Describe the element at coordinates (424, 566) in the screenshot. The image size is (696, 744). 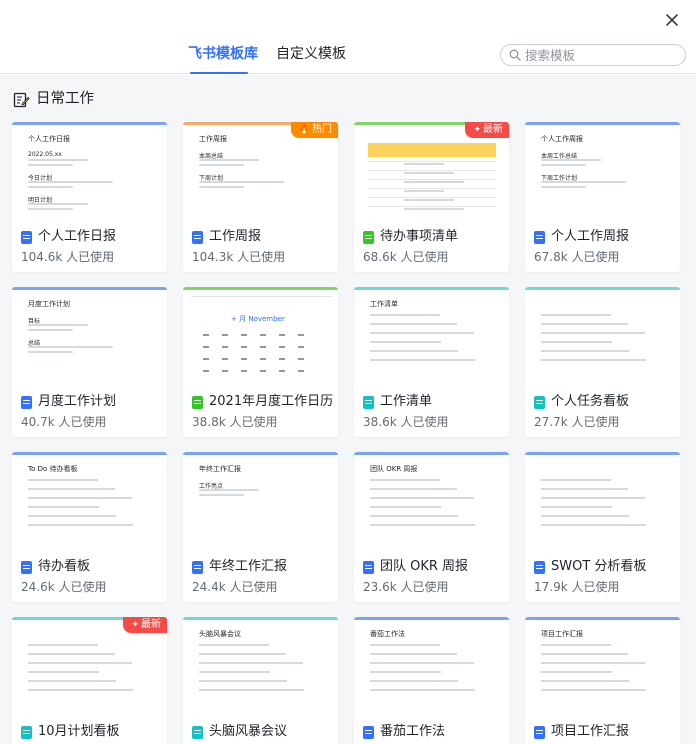
I see `template-name: 团队 OKR 周报` at that location.